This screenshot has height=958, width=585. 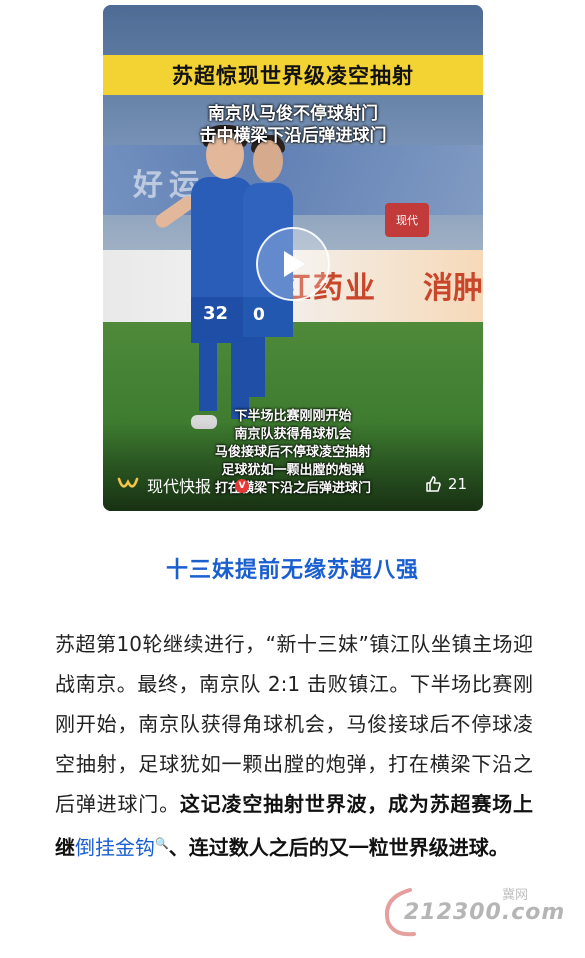 I want to click on watermark-site: 212300.com, so click(x=485, y=912).